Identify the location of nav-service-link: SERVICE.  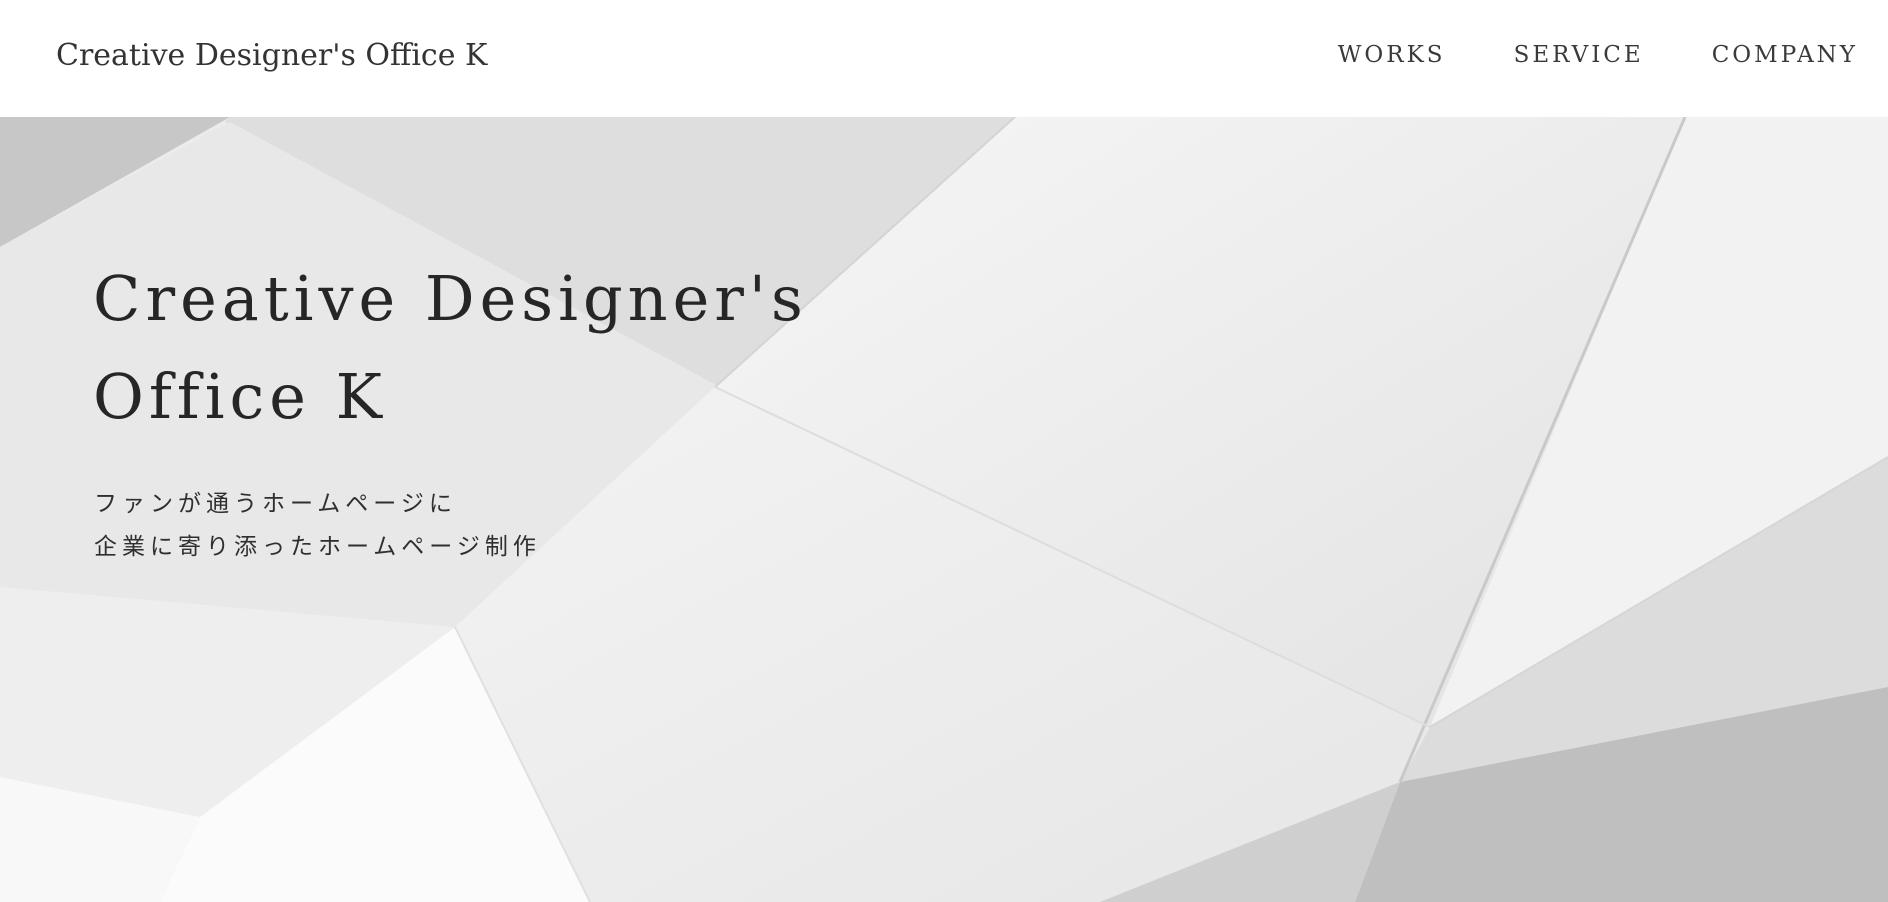
(1579, 55).